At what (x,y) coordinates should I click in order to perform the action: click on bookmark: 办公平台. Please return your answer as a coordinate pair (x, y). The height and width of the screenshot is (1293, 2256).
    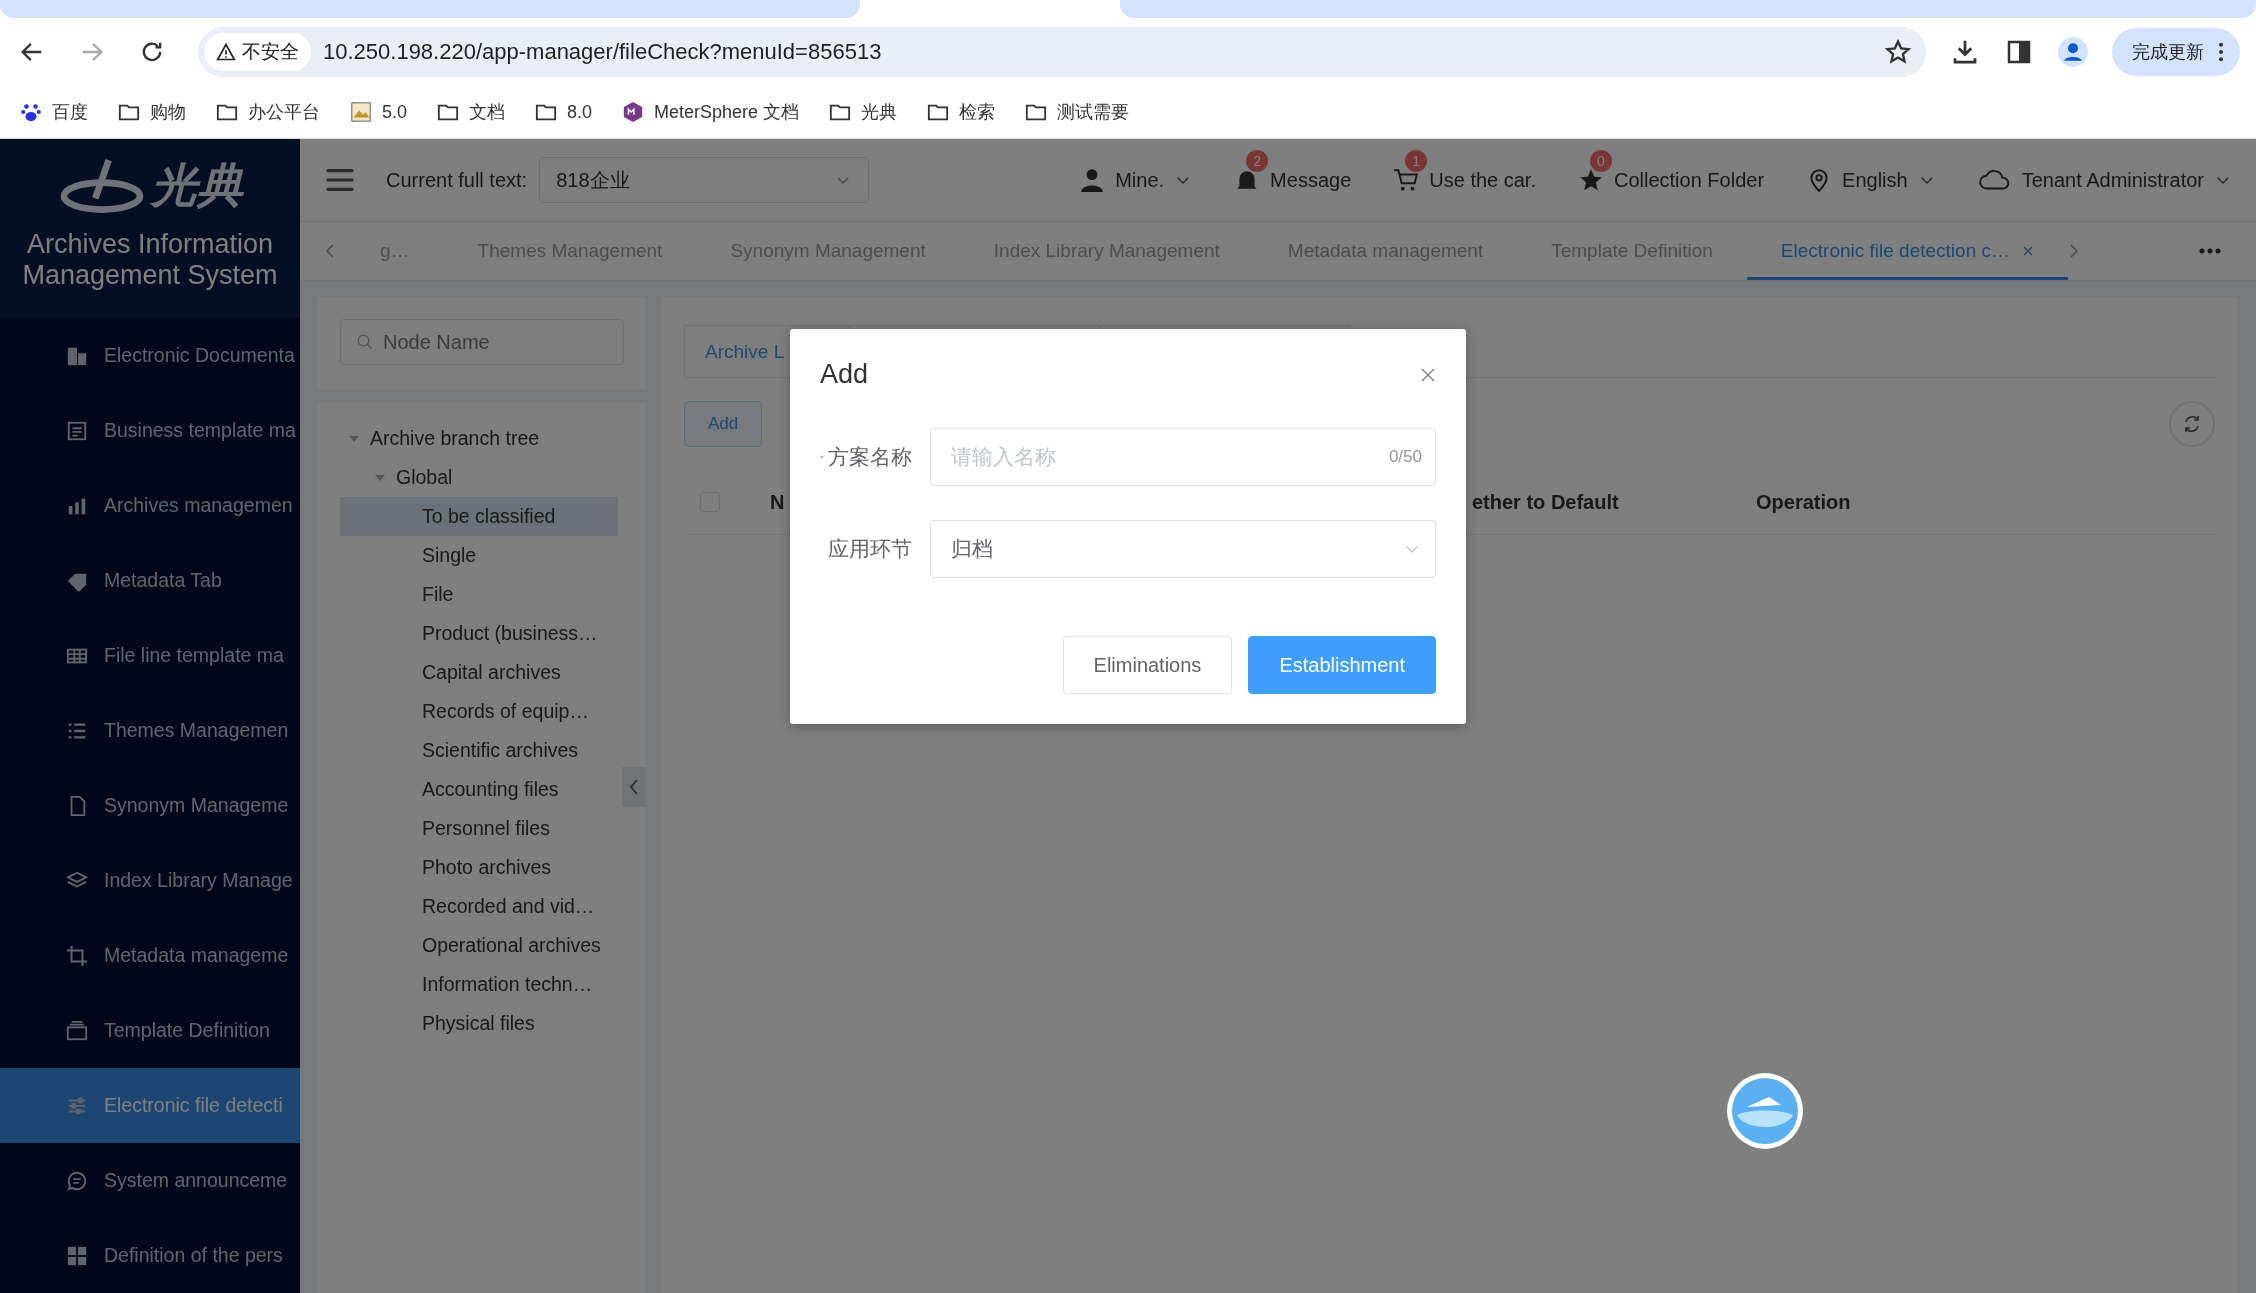
    Looking at the image, I should click on (268, 112).